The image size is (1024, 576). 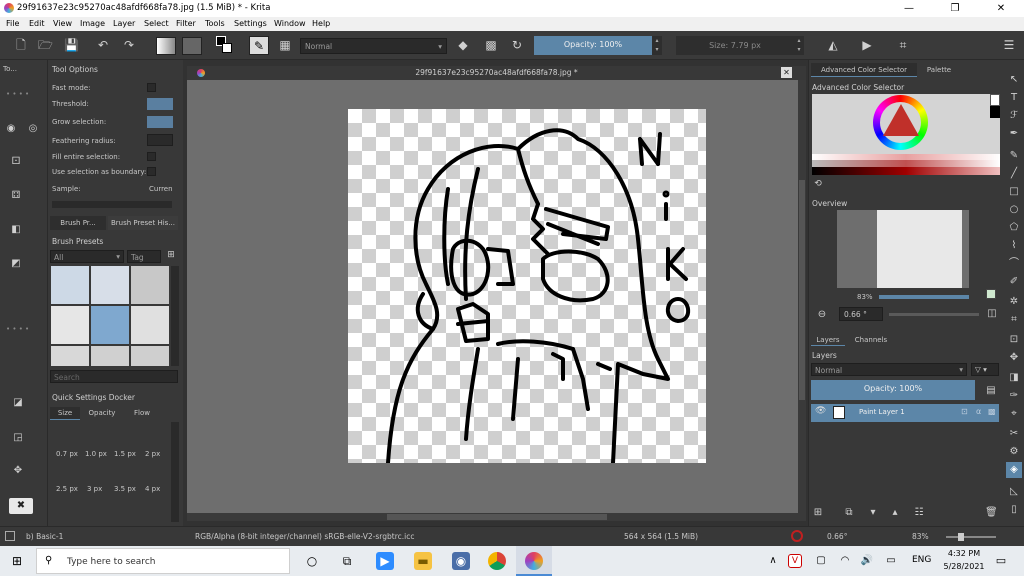 What do you see at coordinates (87, 256) in the screenshot?
I see `brush-filter-select: All ▾` at bounding box center [87, 256].